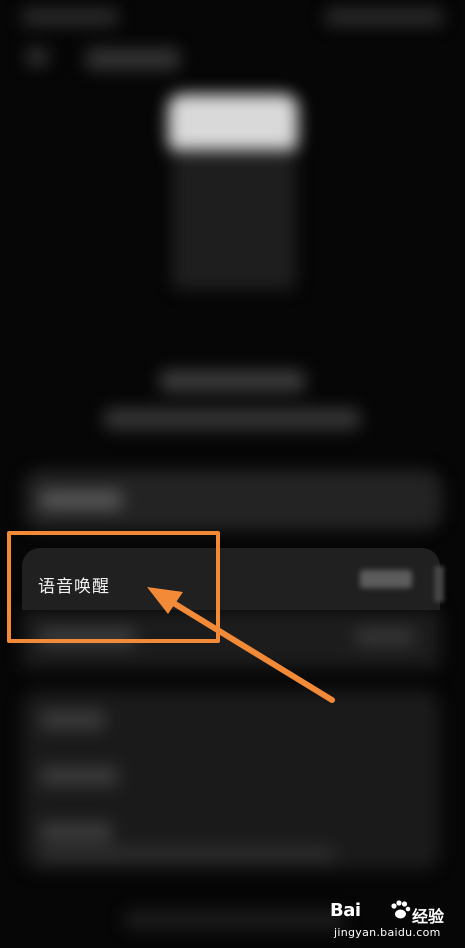 Image resolution: width=465 pixels, height=948 pixels. What do you see at coordinates (187, 854) in the screenshot?
I see `lower-item-3-description` at bounding box center [187, 854].